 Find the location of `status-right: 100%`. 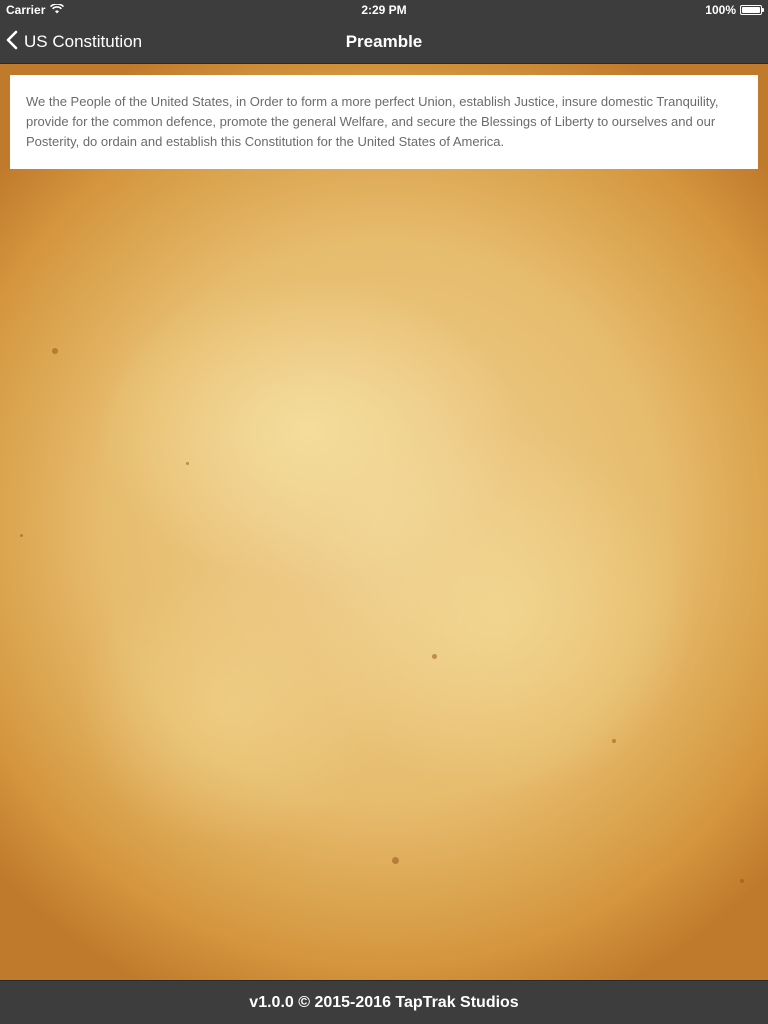

status-right: 100% is located at coordinates (734, 10).